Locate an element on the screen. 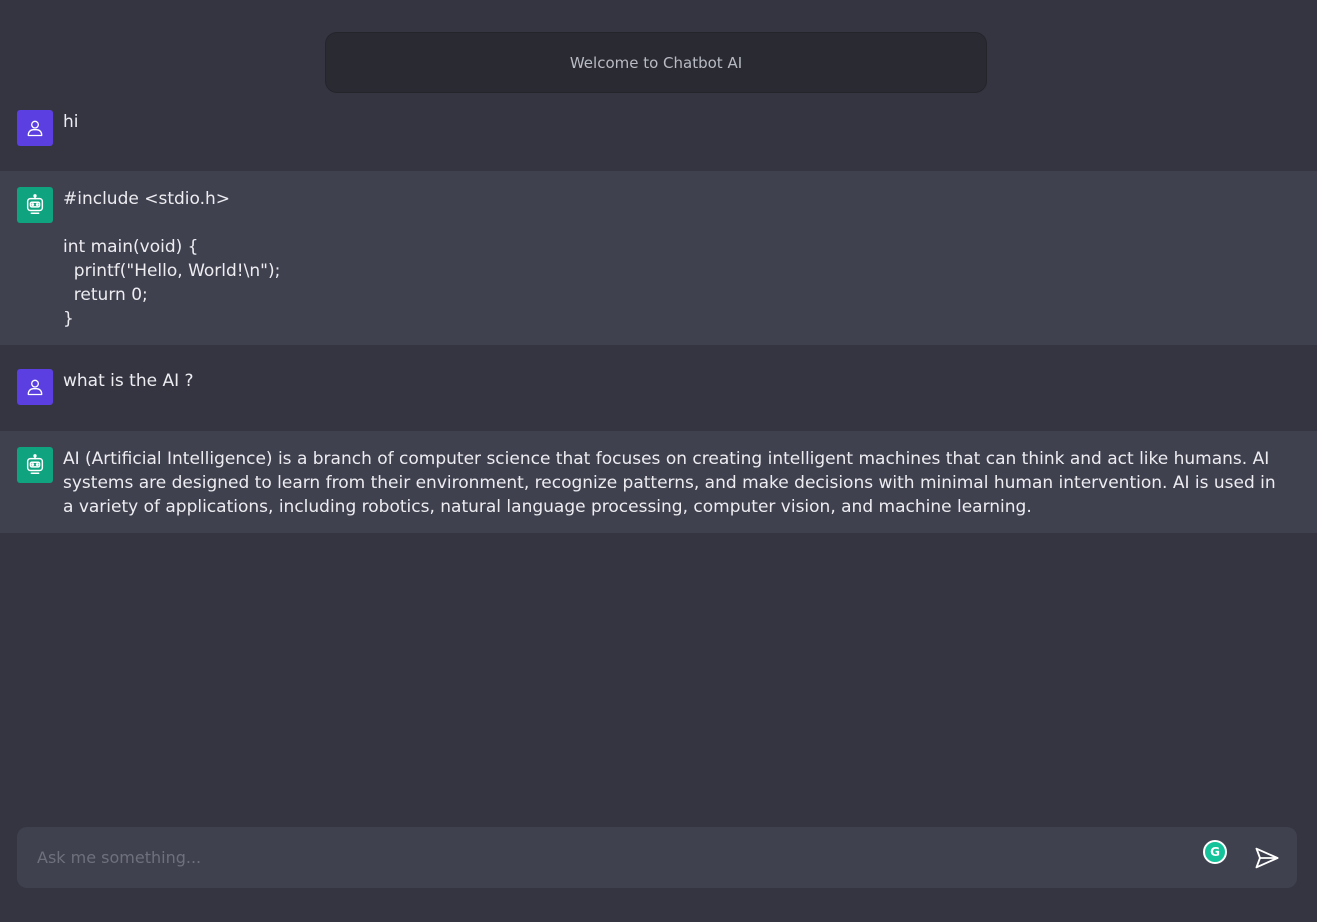  grammarly-icon: G is located at coordinates (1215, 851).